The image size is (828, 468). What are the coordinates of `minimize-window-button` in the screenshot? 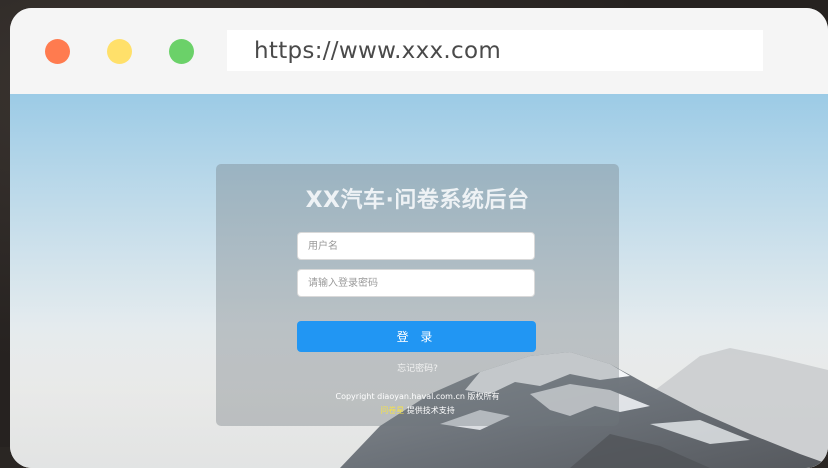 It's located at (119, 51).